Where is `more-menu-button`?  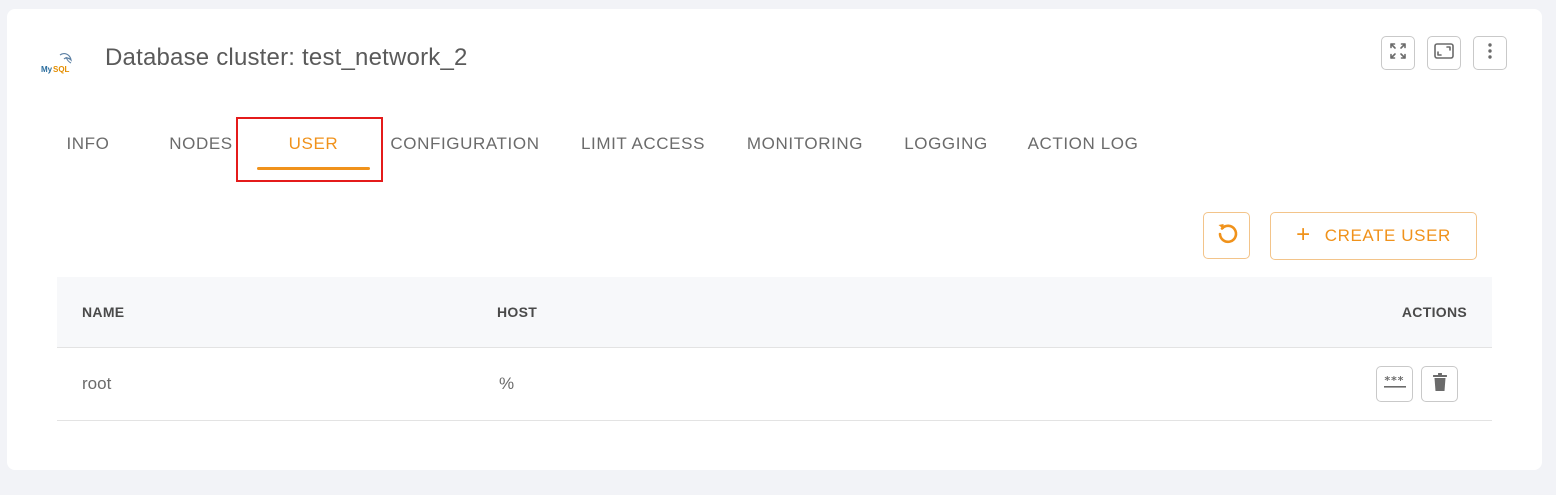
more-menu-button is located at coordinates (1490, 53).